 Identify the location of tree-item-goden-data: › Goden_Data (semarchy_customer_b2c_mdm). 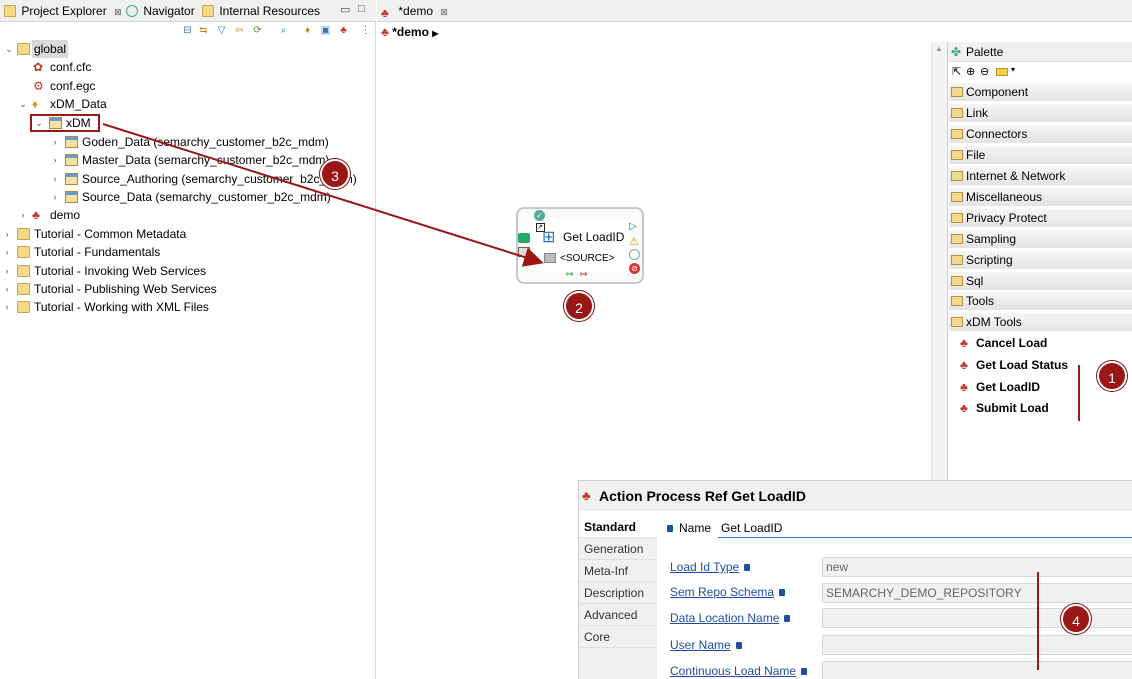
(188, 142).